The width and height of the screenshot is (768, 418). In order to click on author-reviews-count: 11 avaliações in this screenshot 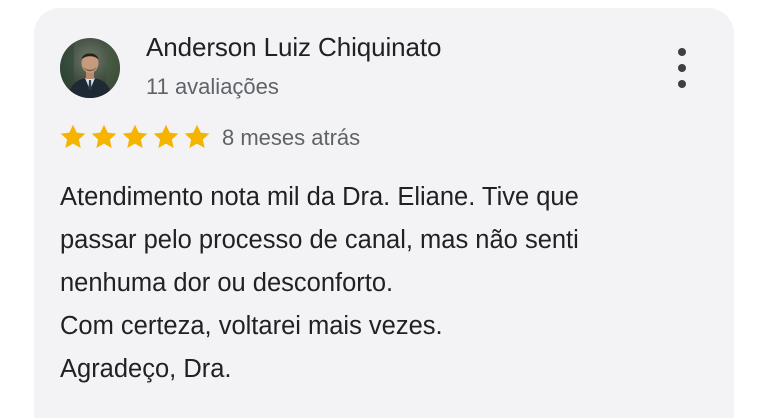, I will do `click(212, 86)`.